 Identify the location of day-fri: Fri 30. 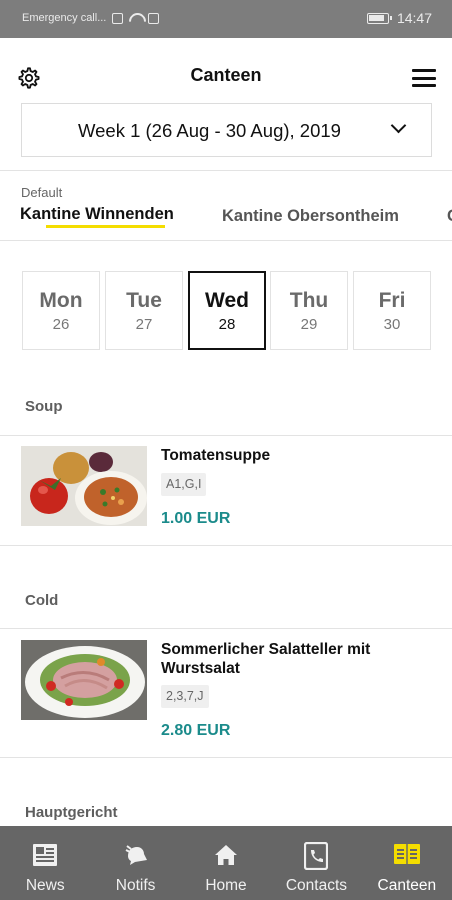
(392, 310).